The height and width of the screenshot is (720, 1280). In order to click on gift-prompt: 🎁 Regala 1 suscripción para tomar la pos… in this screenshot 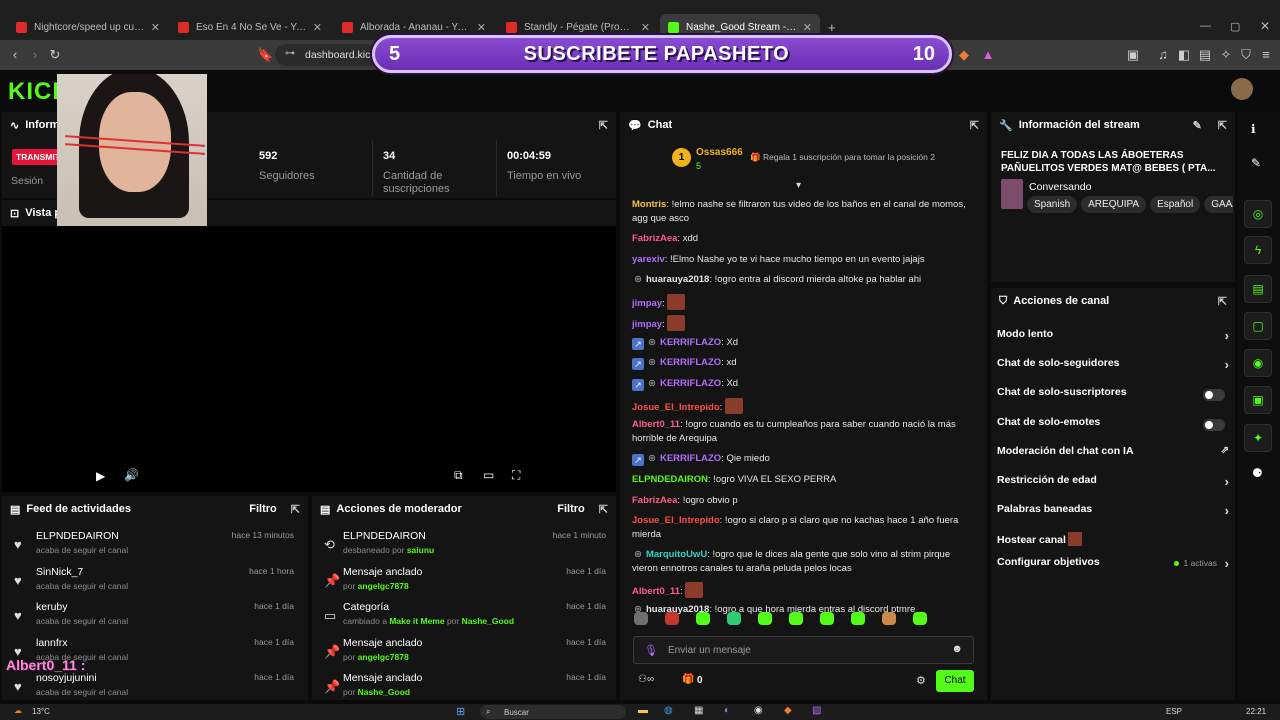, I will do `click(842, 157)`.